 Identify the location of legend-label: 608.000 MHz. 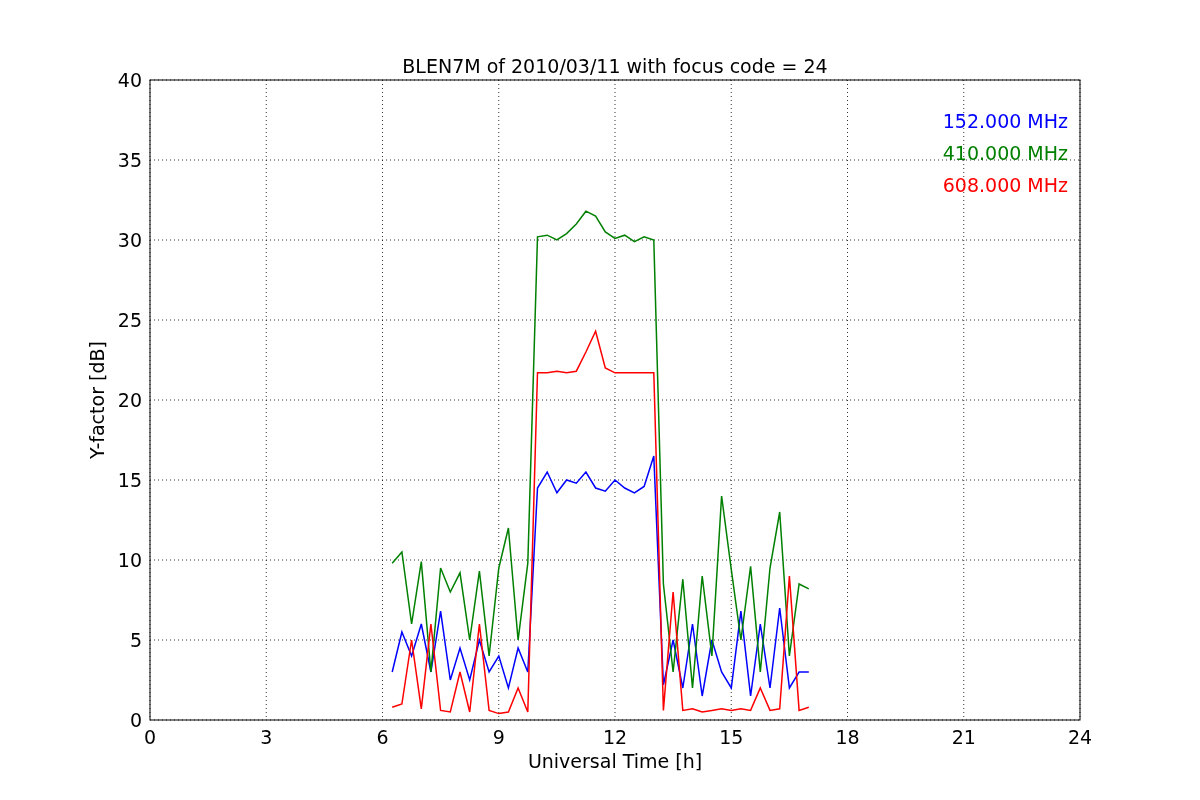
(1005, 185).